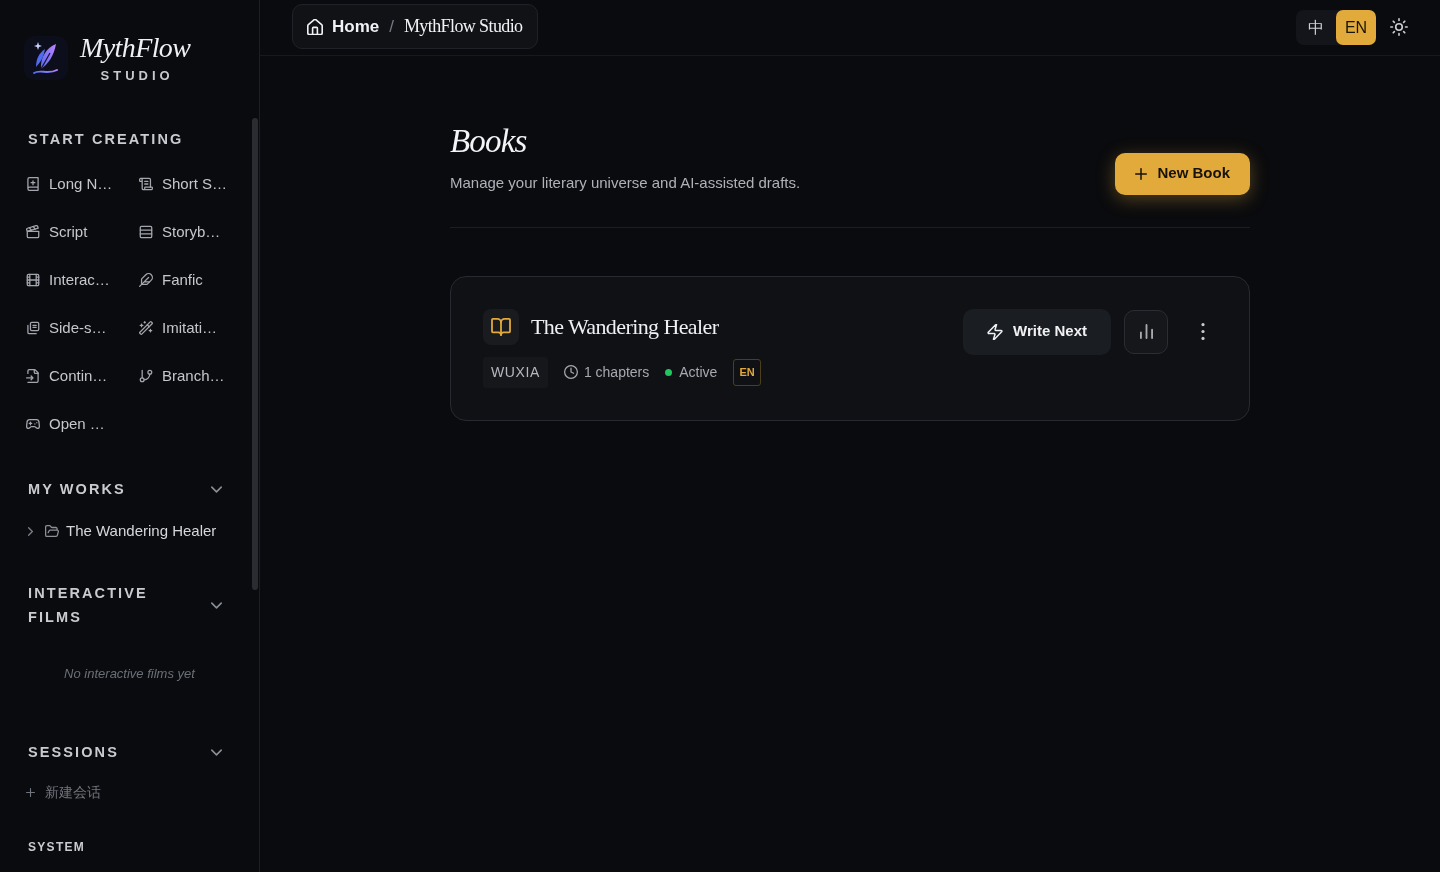  What do you see at coordinates (146, 280) in the screenshot?
I see `feather-icon` at bounding box center [146, 280].